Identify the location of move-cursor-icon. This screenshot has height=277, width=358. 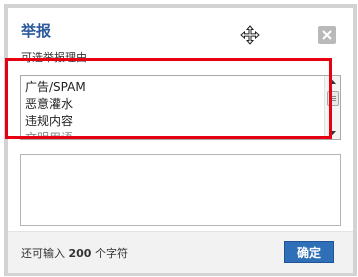
(250, 35).